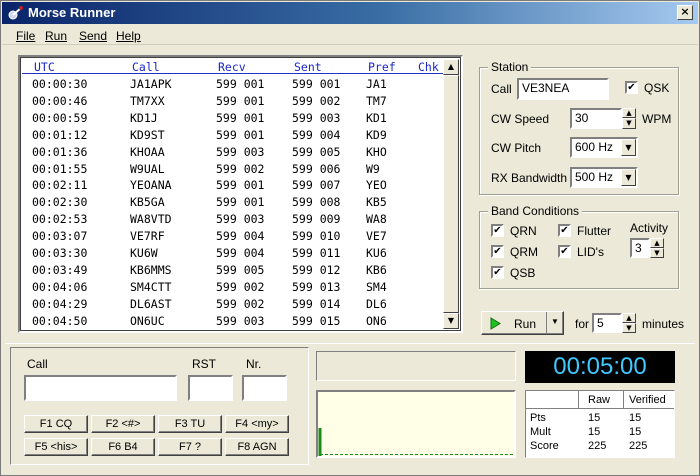 The width and height of the screenshot is (700, 476). What do you see at coordinates (564, 230) in the screenshot?
I see `flutter-checkbox: ✔` at bounding box center [564, 230].